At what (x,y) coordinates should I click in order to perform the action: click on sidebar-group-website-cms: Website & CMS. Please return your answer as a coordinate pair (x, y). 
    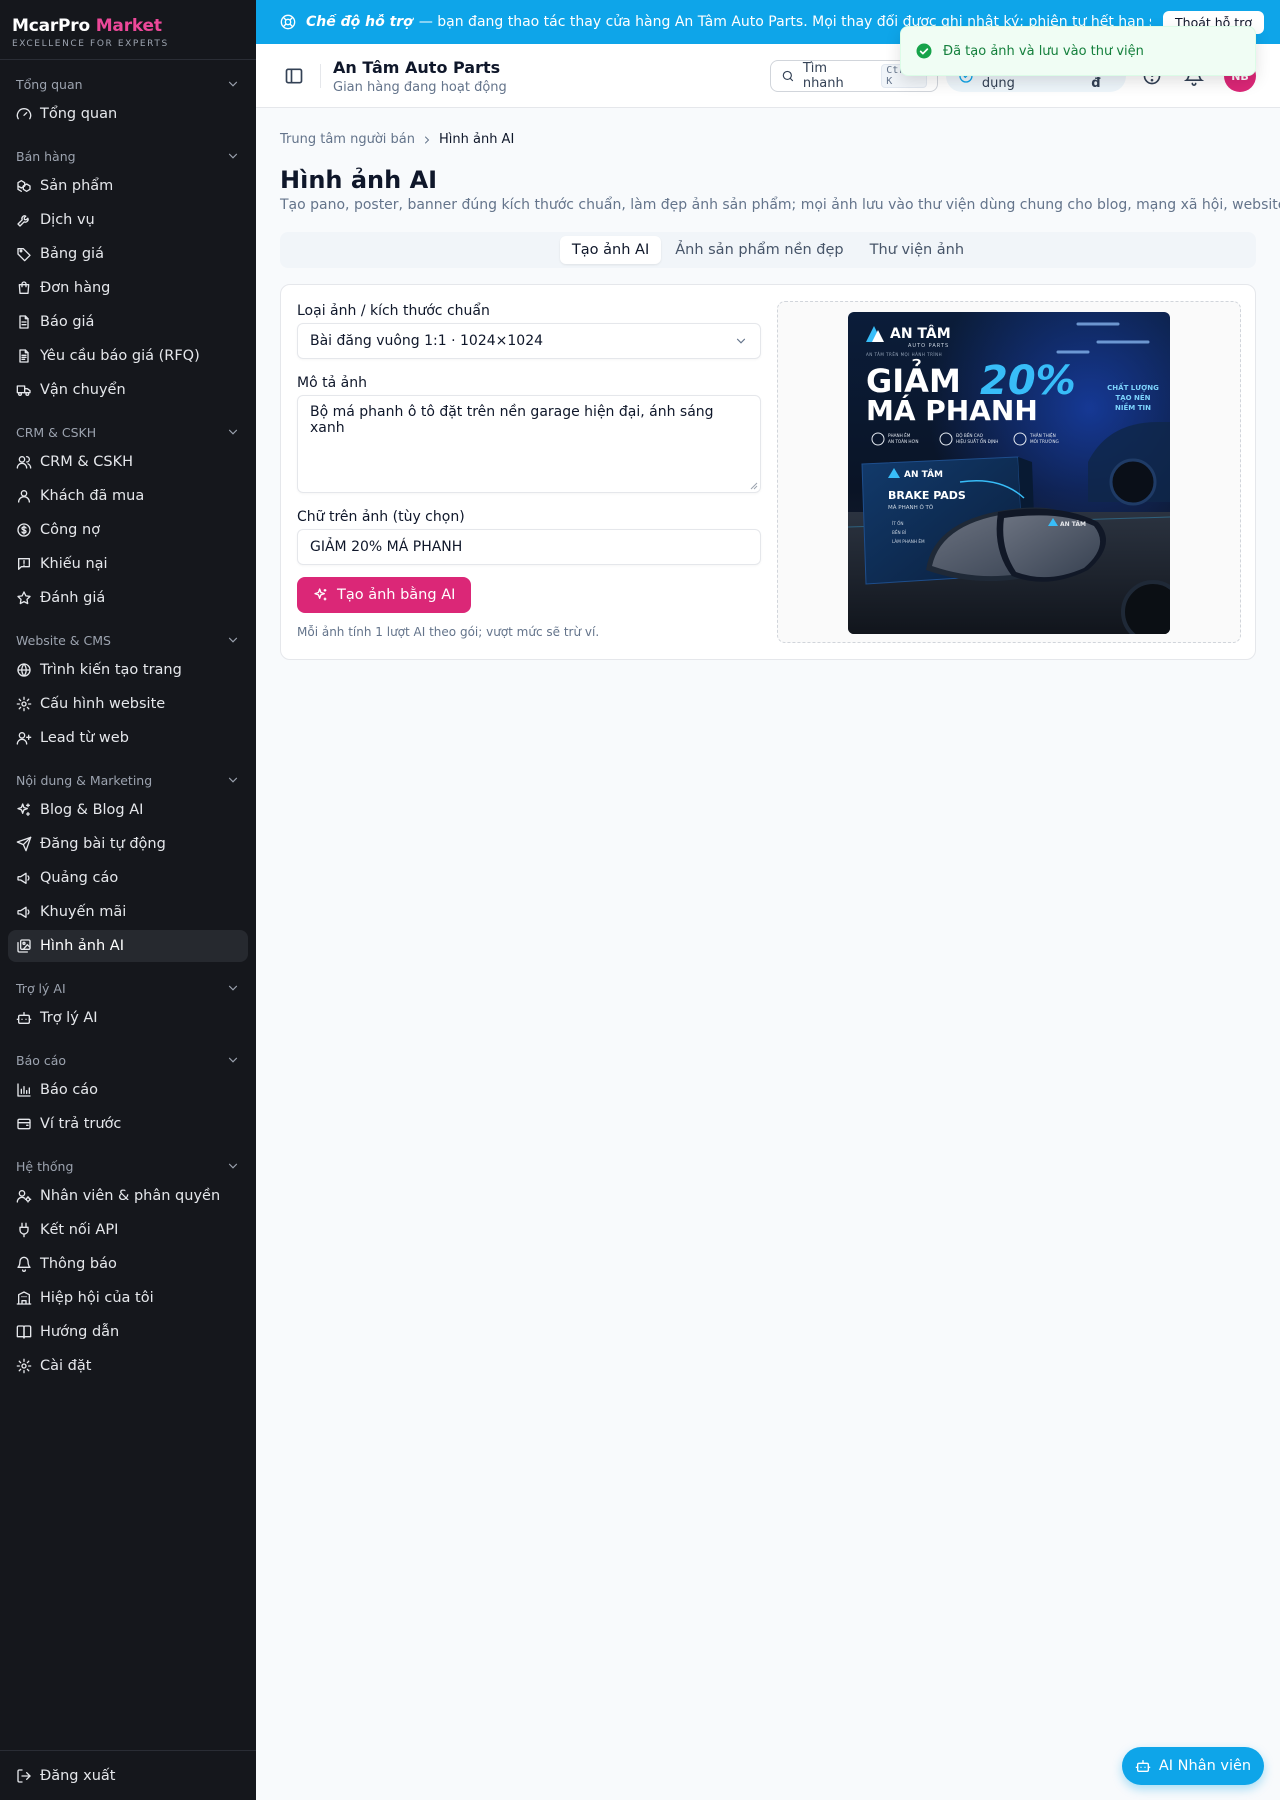
    Looking at the image, I should click on (128, 640).